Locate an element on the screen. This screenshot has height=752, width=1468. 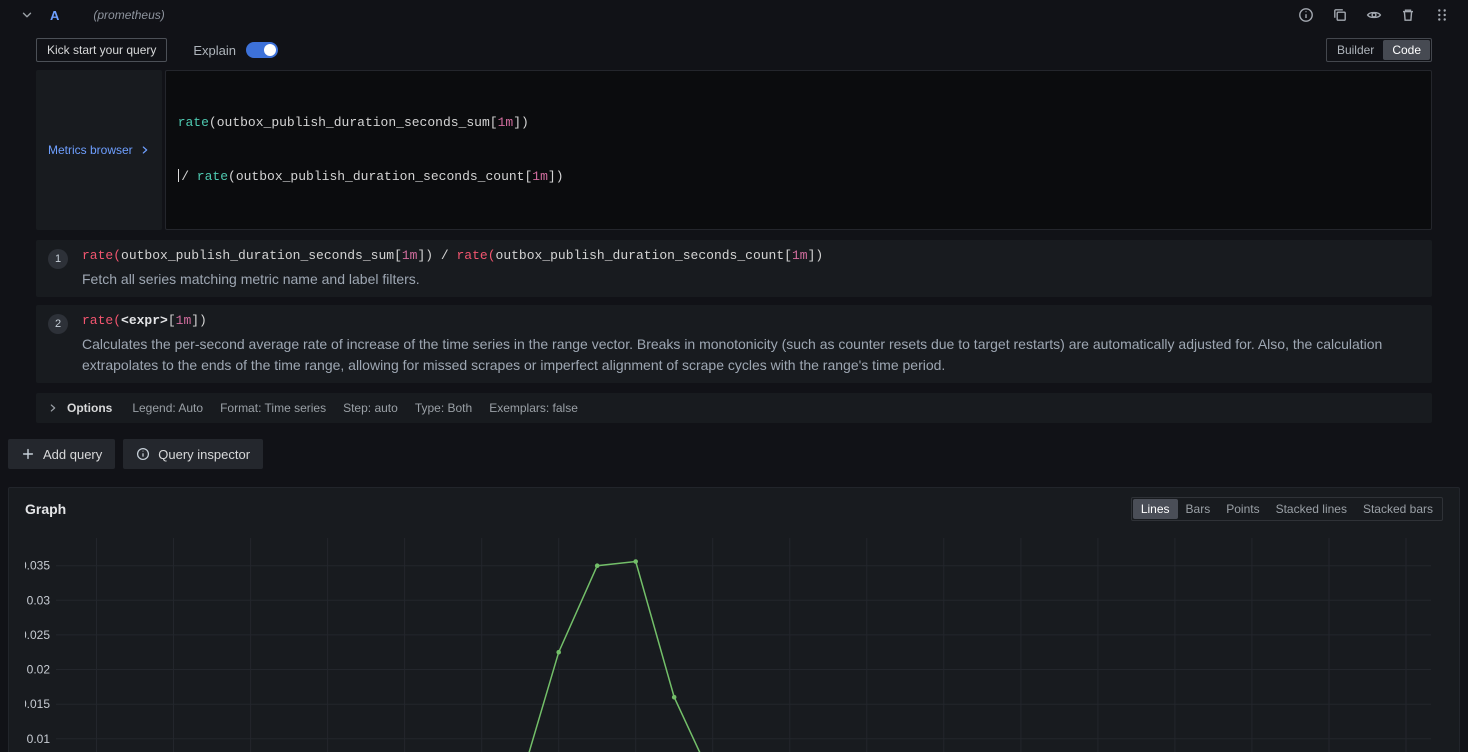
query-header-actions is located at coordinates (1374, 15).